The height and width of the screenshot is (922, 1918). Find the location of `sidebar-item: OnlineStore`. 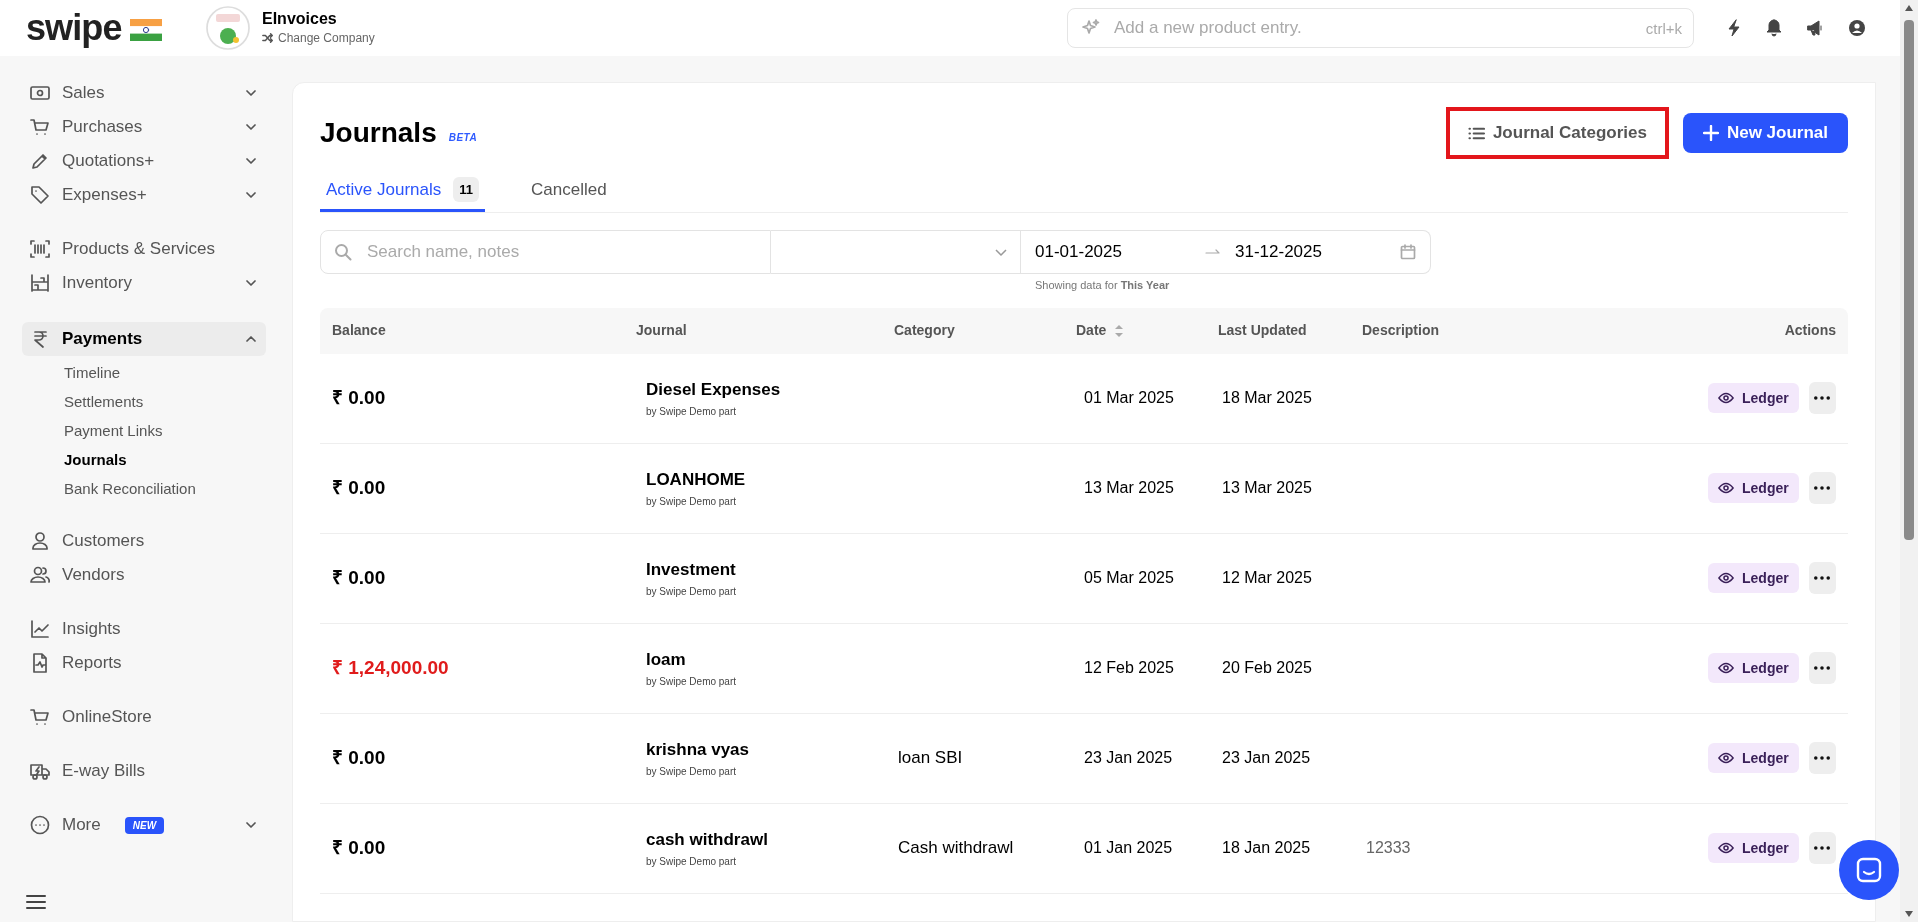

sidebar-item: OnlineStore is located at coordinates (144, 717).